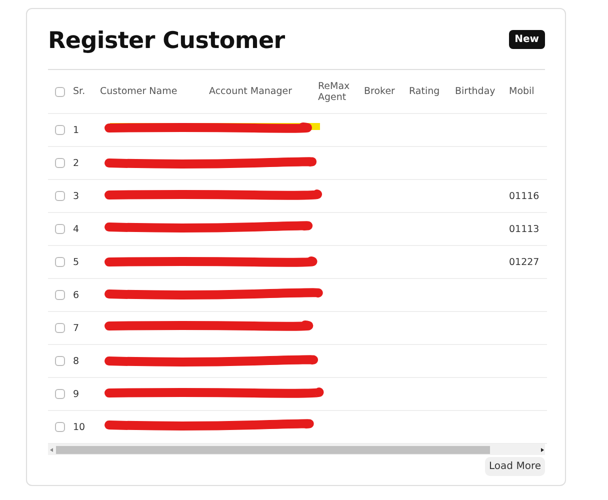  I want to click on column-header: Customer Name, so click(139, 91).